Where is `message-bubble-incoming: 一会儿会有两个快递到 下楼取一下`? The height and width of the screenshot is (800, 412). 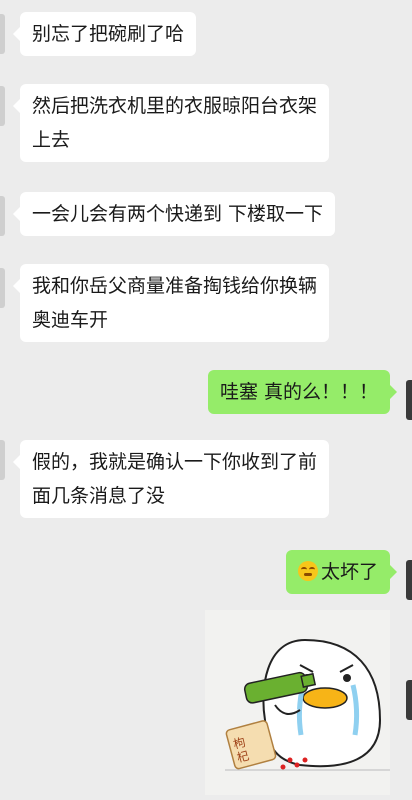
message-bubble-incoming: 一会儿会有两个快递到 下楼取一下 is located at coordinates (174, 214).